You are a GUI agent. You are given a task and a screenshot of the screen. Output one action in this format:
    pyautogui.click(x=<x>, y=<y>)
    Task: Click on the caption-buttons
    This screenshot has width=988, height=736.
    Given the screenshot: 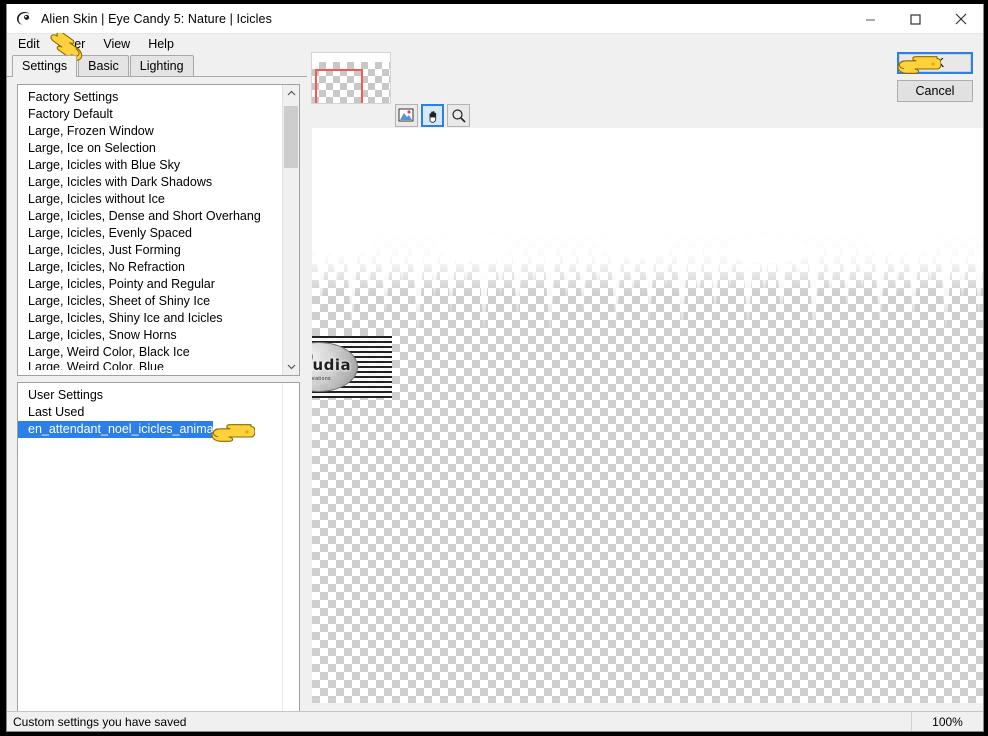 What is the action you would take?
    pyautogui.click(x=915, y=19)
    